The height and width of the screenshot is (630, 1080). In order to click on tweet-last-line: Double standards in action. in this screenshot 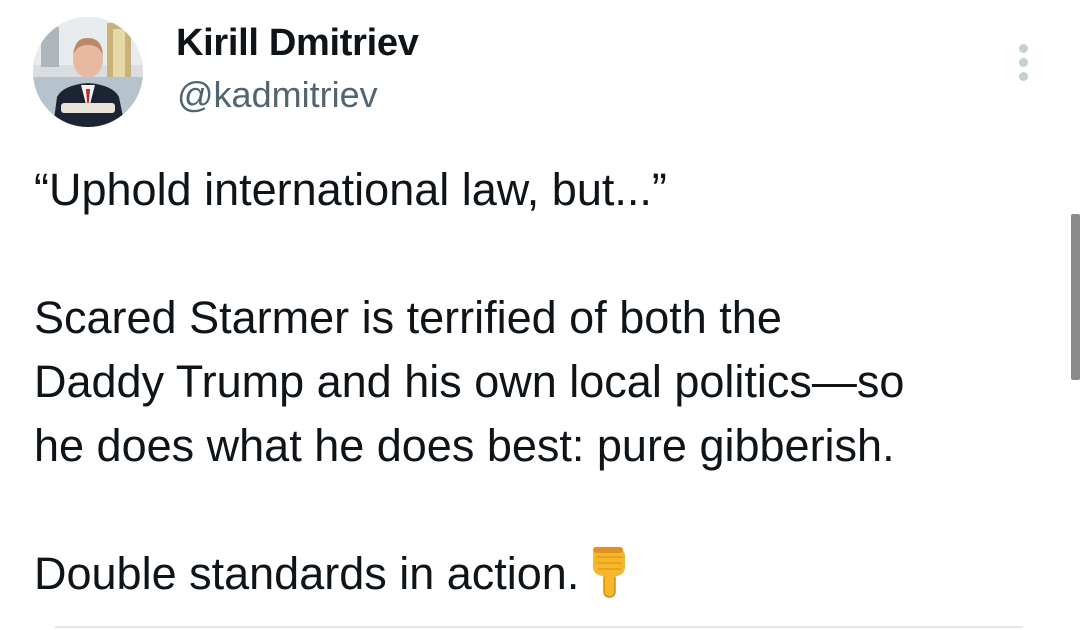, I will do `click(544, 579)`.